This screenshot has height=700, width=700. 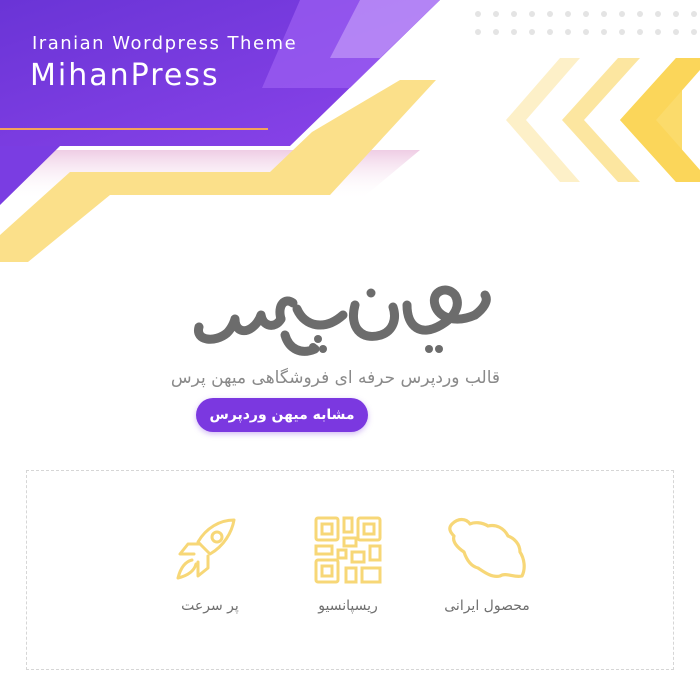 What do you see at coordinates (586, 23) in the screenshot?
I see `dot-grid` at bounding box center [586, 23].